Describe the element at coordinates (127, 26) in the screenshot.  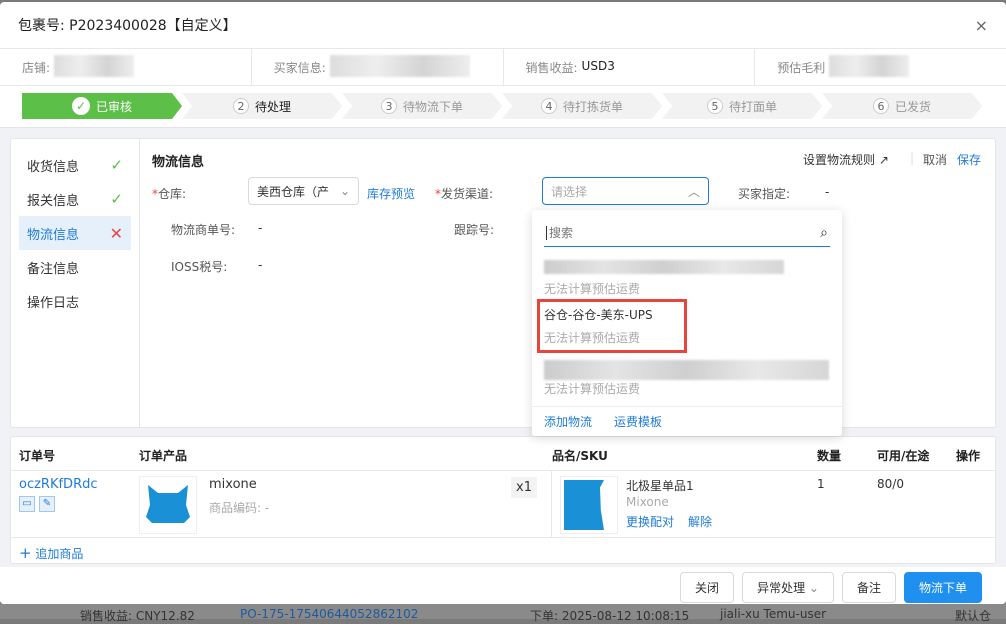
I see `dialog-title: 包裹号: P2023400028【自定义】` at that location.